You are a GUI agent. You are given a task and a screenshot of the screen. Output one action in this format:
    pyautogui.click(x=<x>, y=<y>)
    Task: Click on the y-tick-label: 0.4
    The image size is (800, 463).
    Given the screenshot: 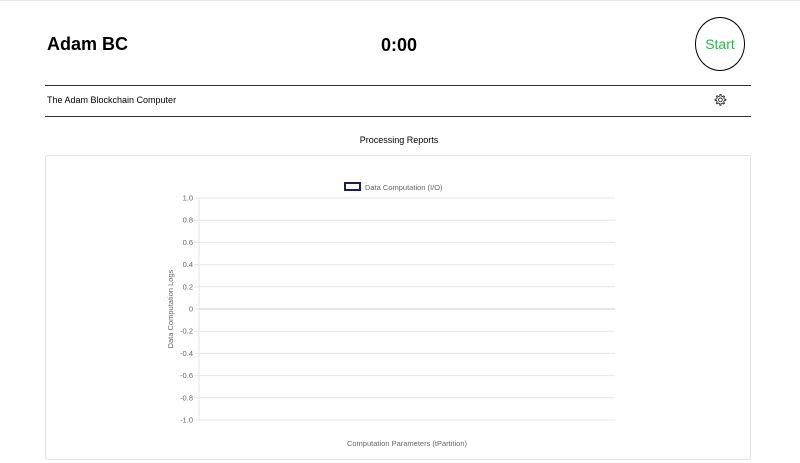 What is the action you would take?
    pyautogui.click(x=188, y=264)
    